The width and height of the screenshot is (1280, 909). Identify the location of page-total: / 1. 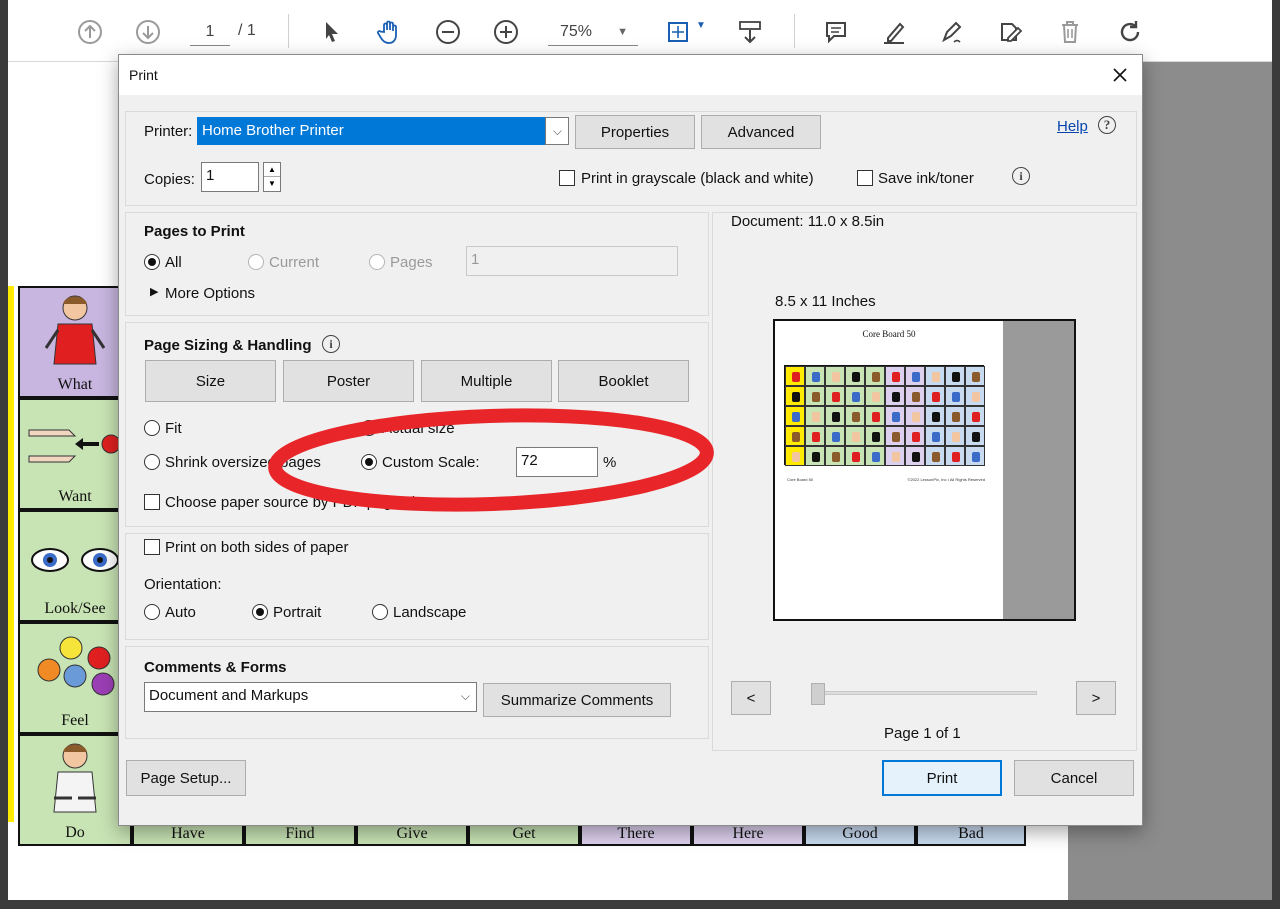
(247, 30).